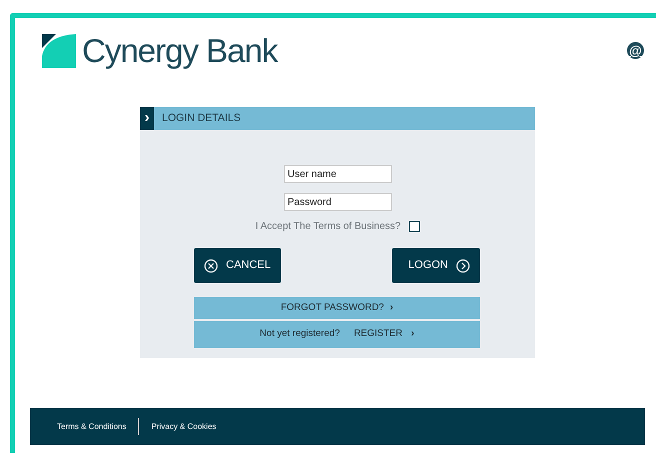 The height and width of the screenshot is (456, 656). Describe the element at coordinates (337, 308) in the screenshot. I see `forgot-password-link: FORGOT PASSWORD? ›` at that location.